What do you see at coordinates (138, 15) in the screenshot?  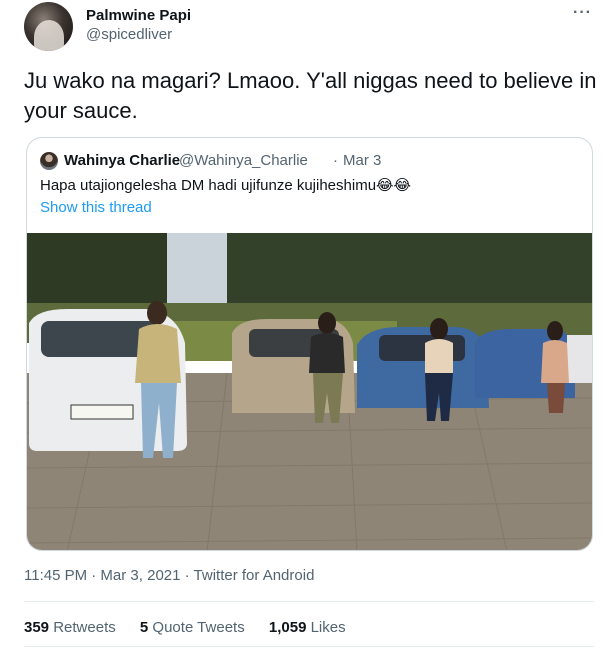 I see `author-name: Palmwine Papi` at bounding box center [138, 15].